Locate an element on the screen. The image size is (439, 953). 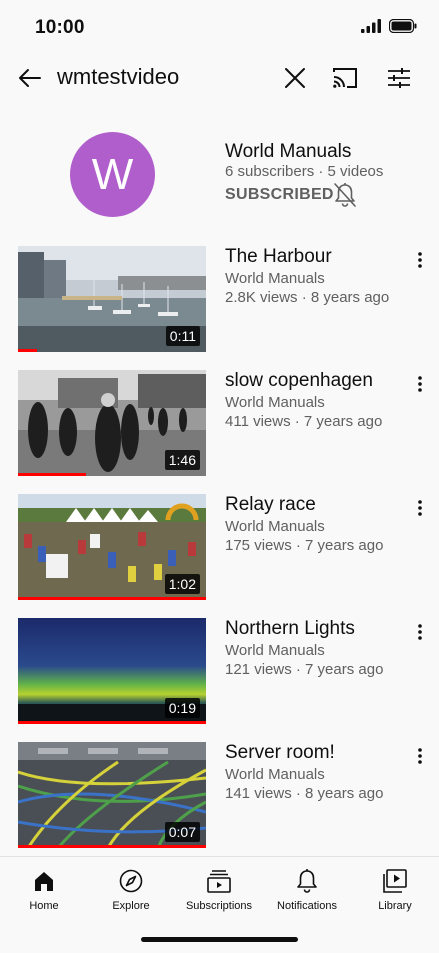
close-icon is located at coordinates (295, 78).